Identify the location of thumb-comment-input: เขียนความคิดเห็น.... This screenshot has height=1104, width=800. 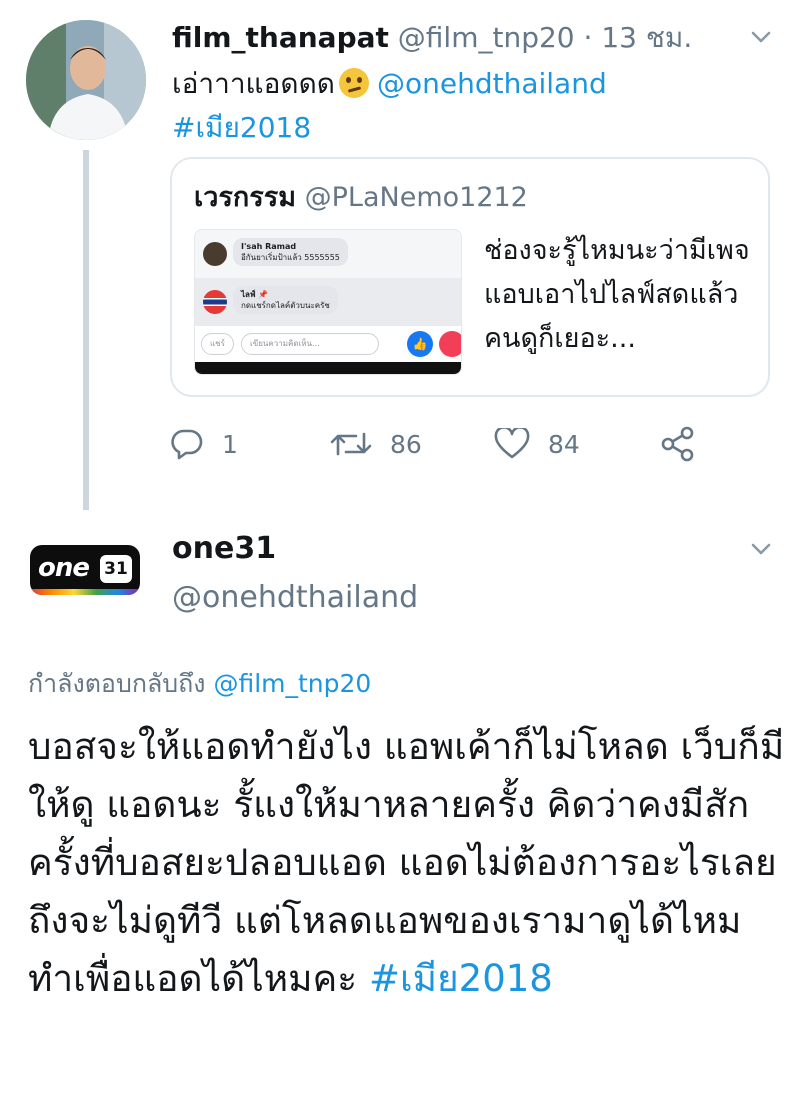
(310, 344).